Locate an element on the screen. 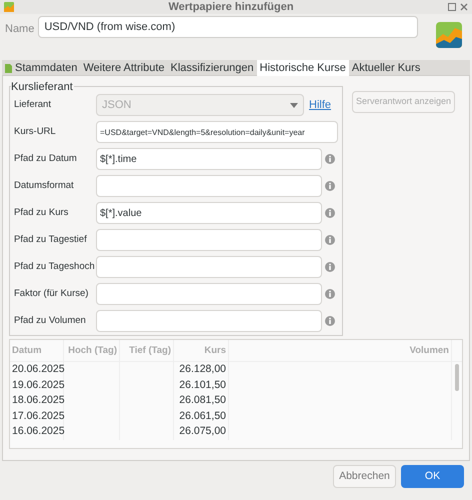 This screenshot has width=472, height=500. table-cell: 16.06.2025 is located at coordinates (37, 432).